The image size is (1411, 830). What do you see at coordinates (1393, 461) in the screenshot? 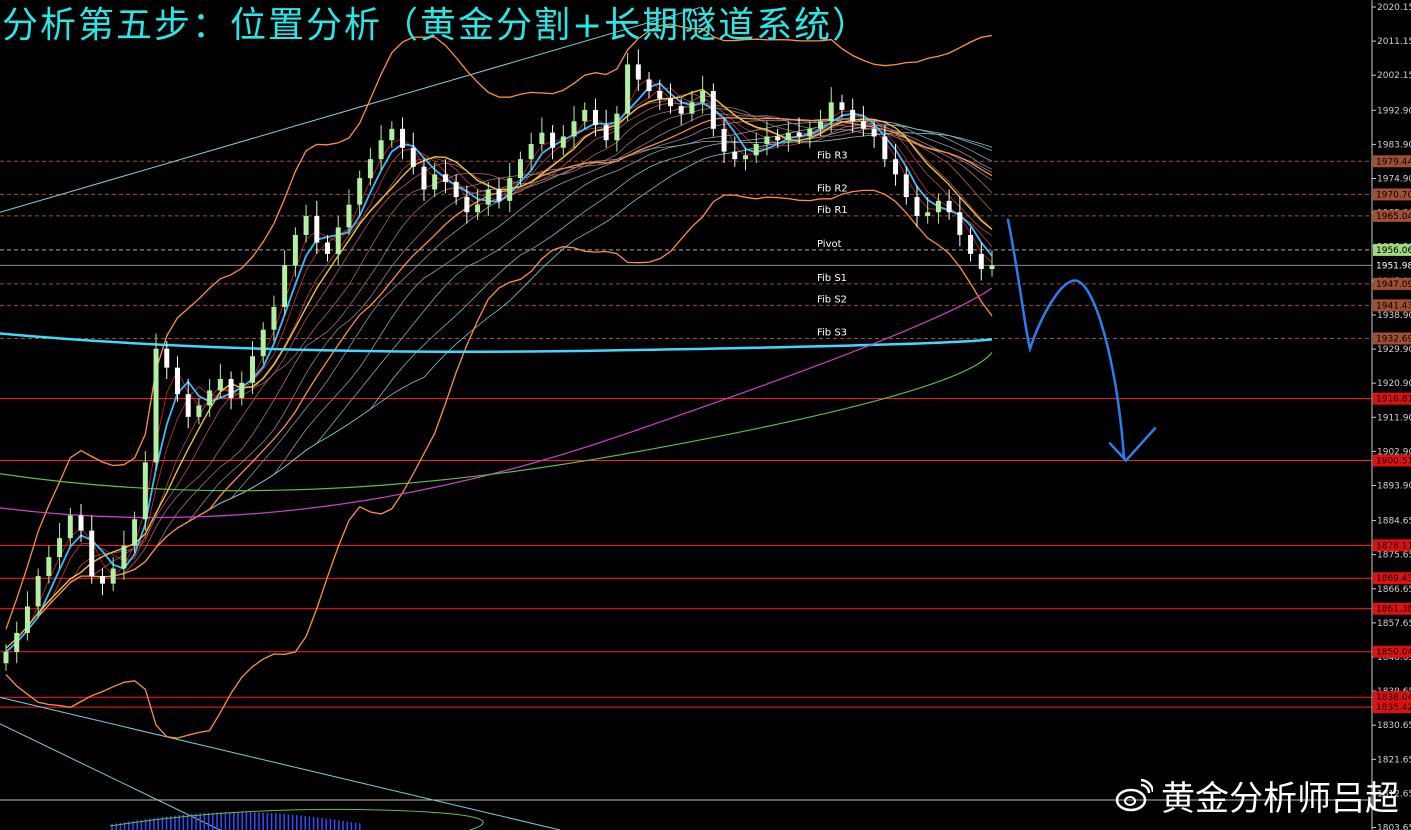
I see `level-price-tag: 1900.51` at bounding box center [1393, 461].